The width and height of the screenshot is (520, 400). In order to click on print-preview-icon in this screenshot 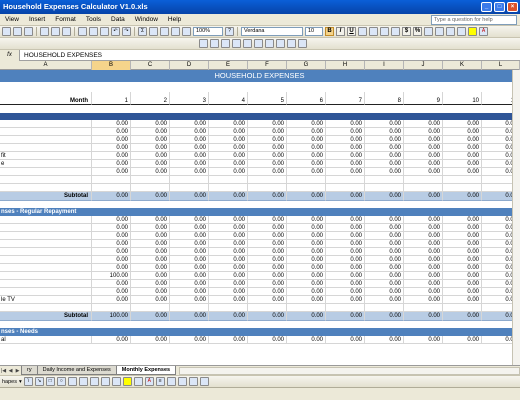, I will do `click(55, 31)`.